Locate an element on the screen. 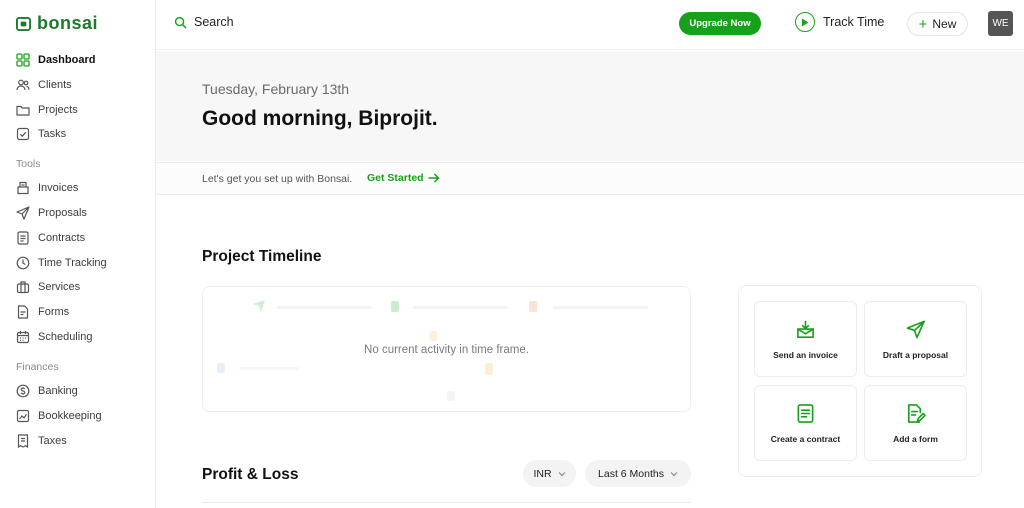 This screenshot has width=1024, height=508. sidebar-item-bookkeeping: Bookkeeping is located at coordinates (59, 416).